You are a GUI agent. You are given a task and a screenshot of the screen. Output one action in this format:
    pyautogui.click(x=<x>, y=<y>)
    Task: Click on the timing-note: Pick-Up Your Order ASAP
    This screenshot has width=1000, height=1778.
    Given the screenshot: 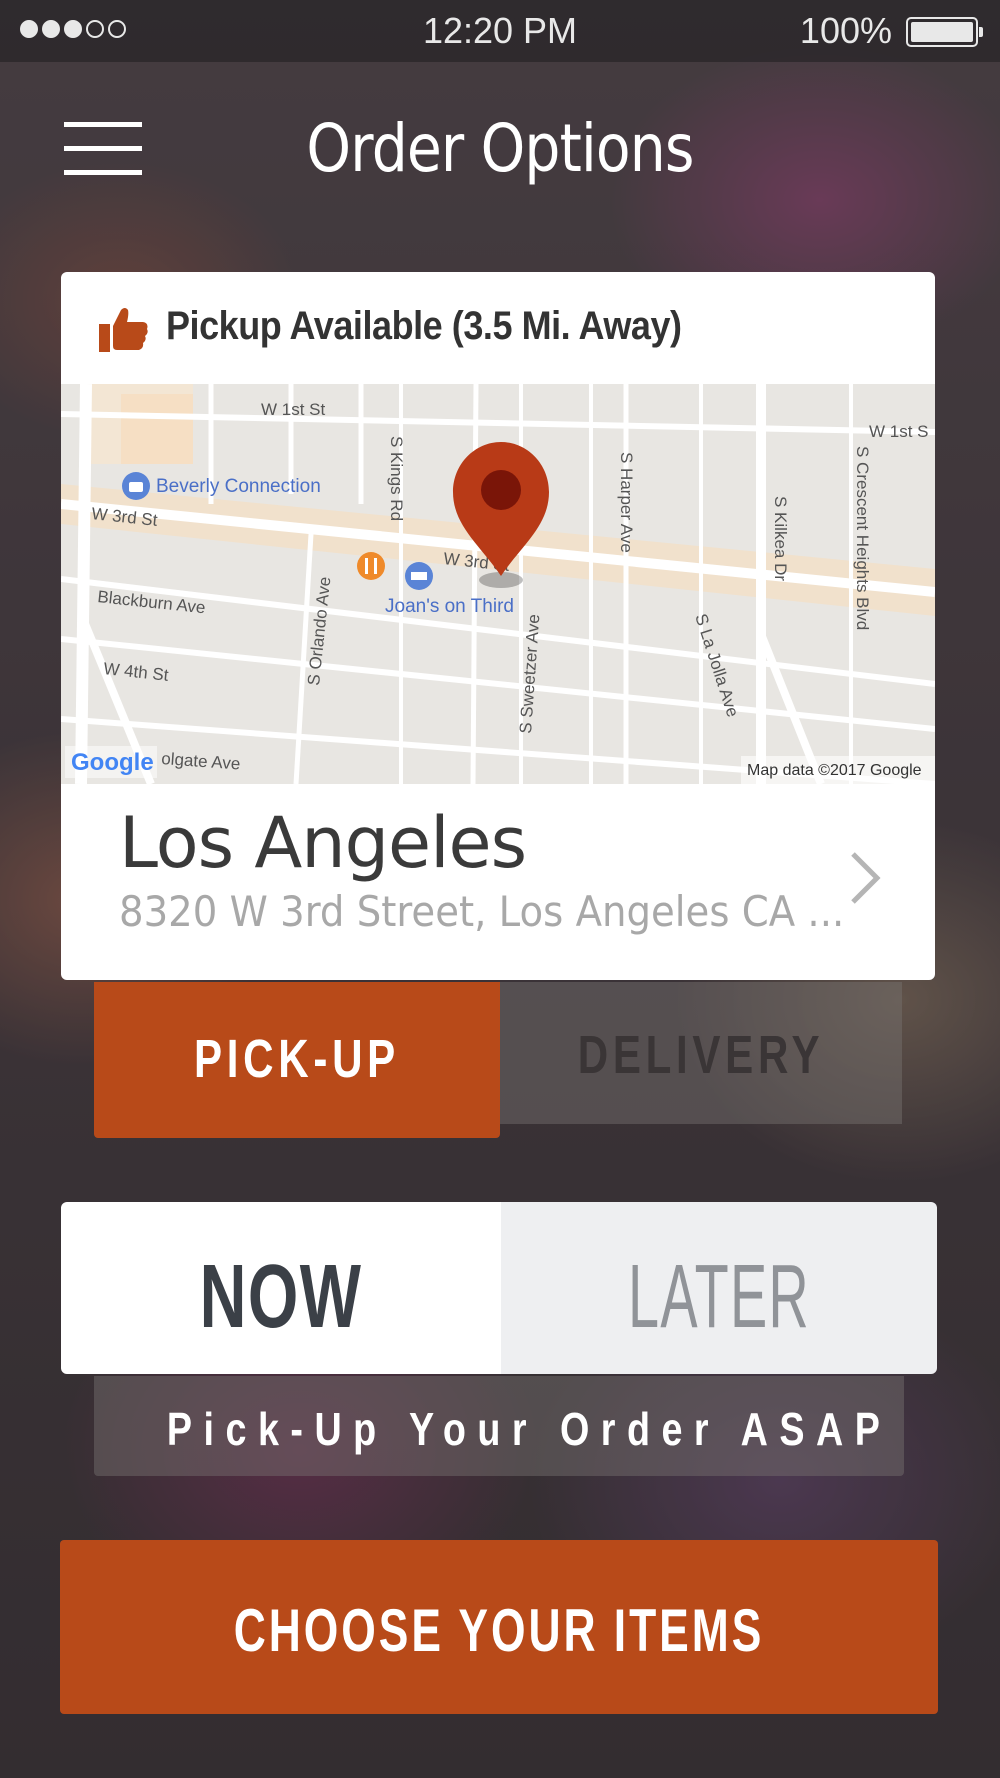 What is the action you would take?
    pyautogui.click(x=529, y=1429)
    